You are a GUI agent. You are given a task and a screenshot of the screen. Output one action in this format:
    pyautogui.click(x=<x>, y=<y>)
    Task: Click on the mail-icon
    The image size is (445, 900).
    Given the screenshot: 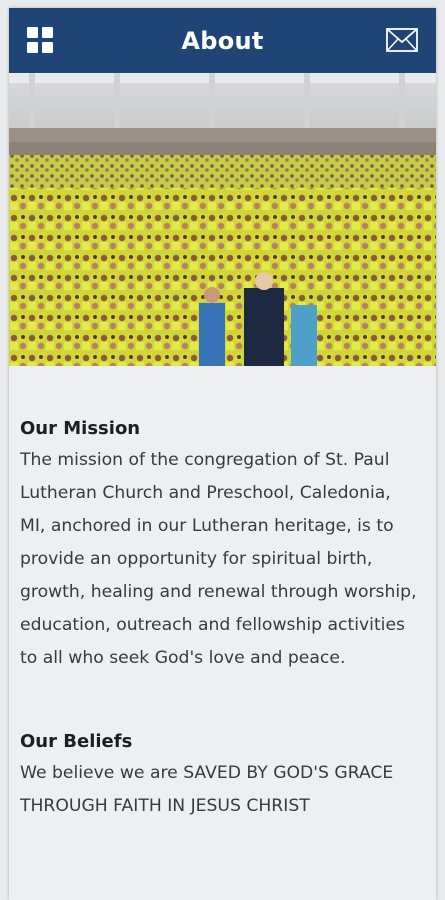 What is the action you would take?
    pyautogui.click(x=402, y=40)
    